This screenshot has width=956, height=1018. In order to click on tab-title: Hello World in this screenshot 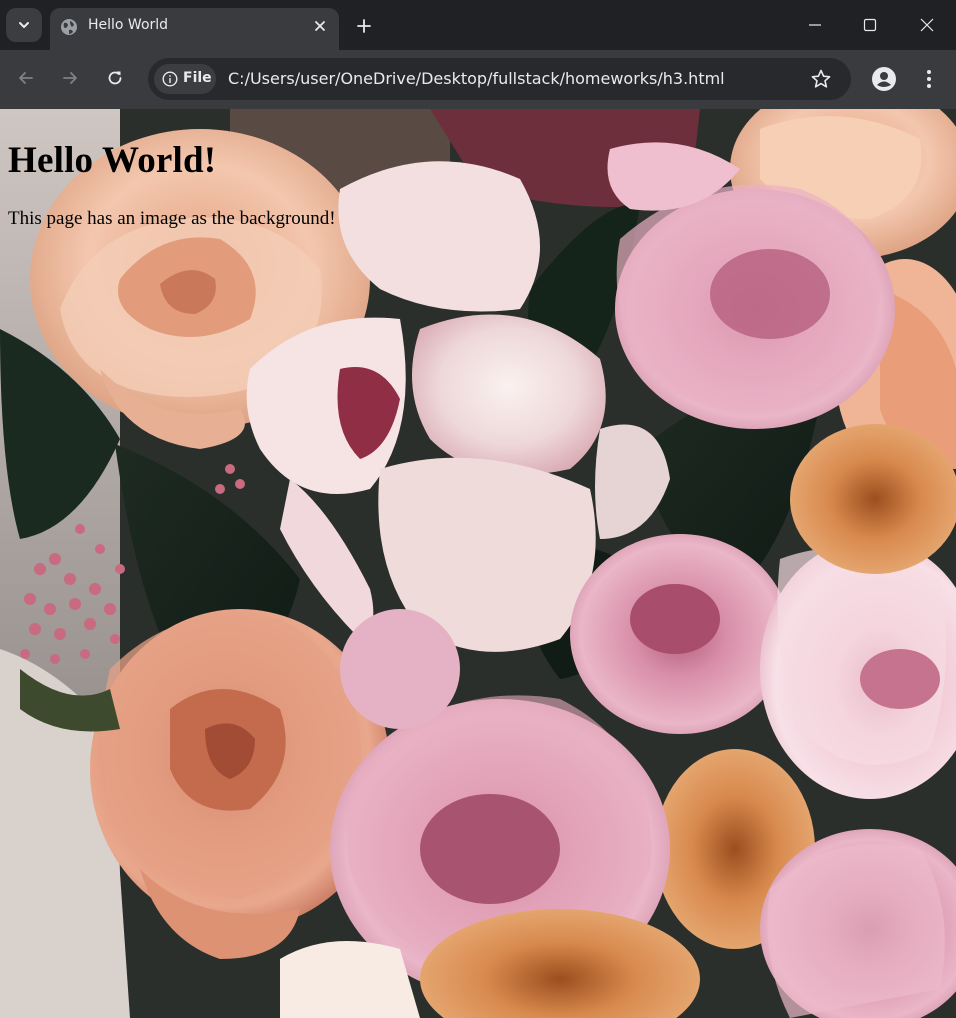, I will do `click(128, 25)`.